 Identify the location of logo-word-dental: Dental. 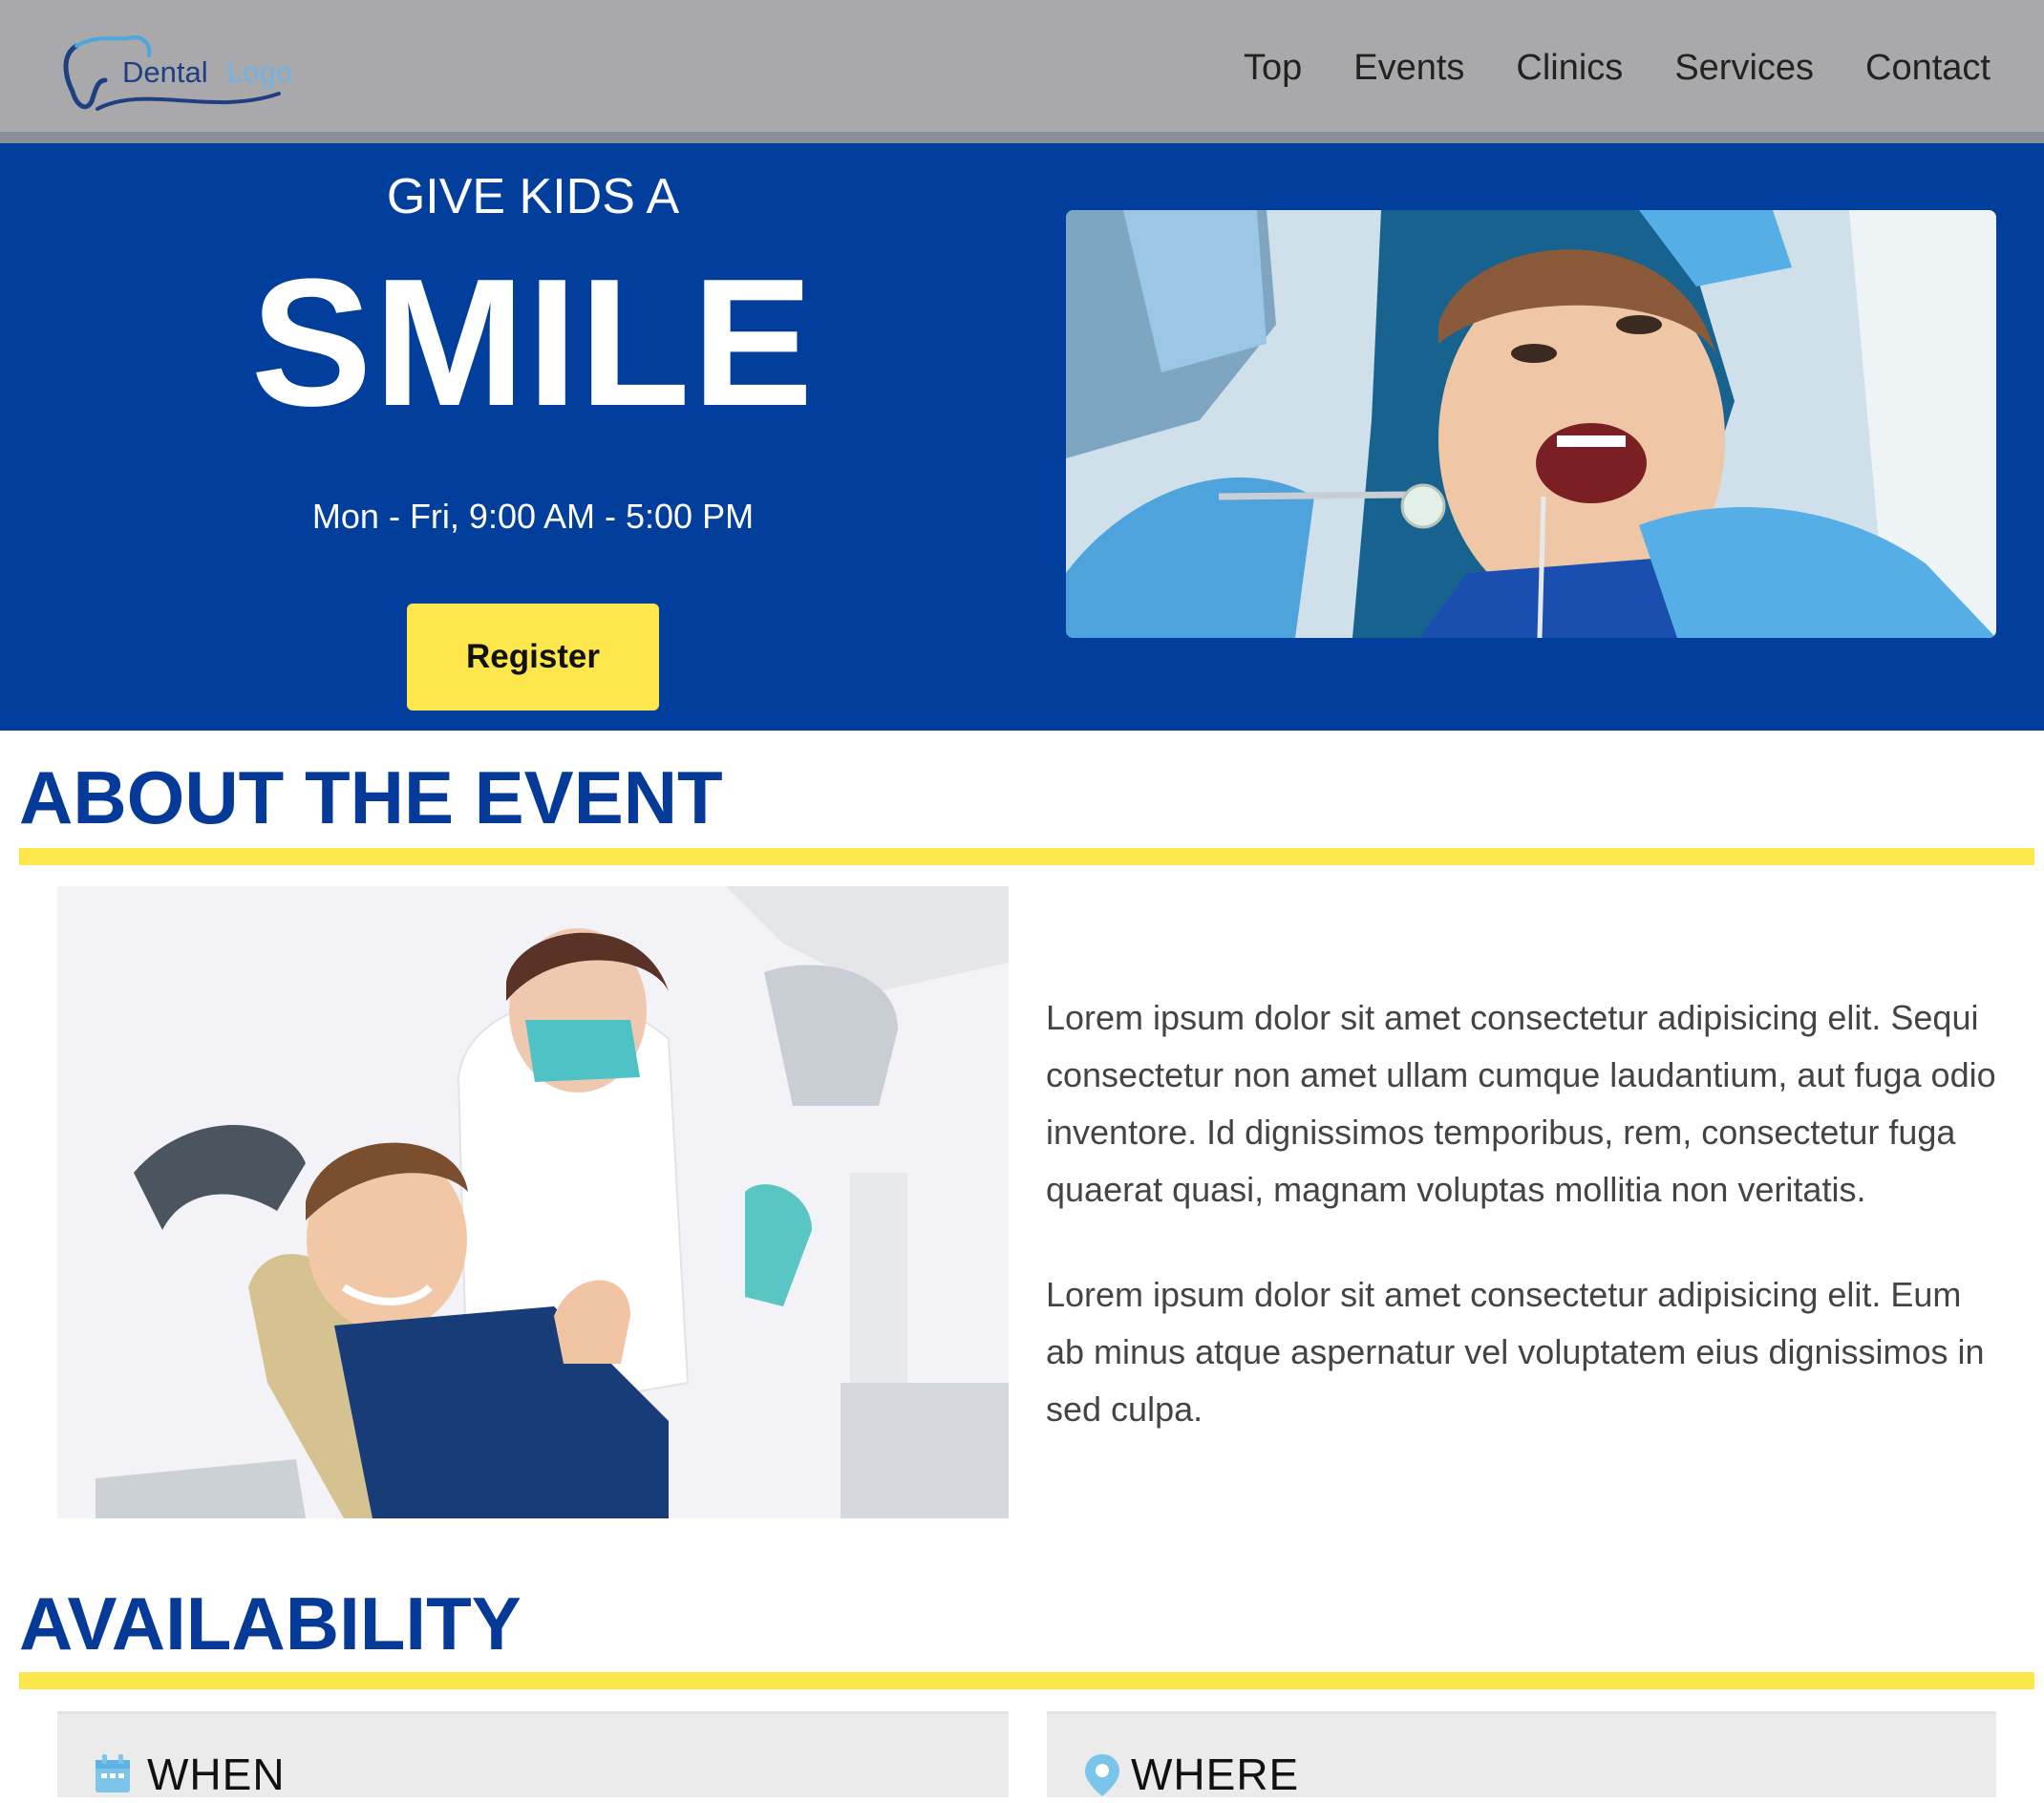
(165, 72).